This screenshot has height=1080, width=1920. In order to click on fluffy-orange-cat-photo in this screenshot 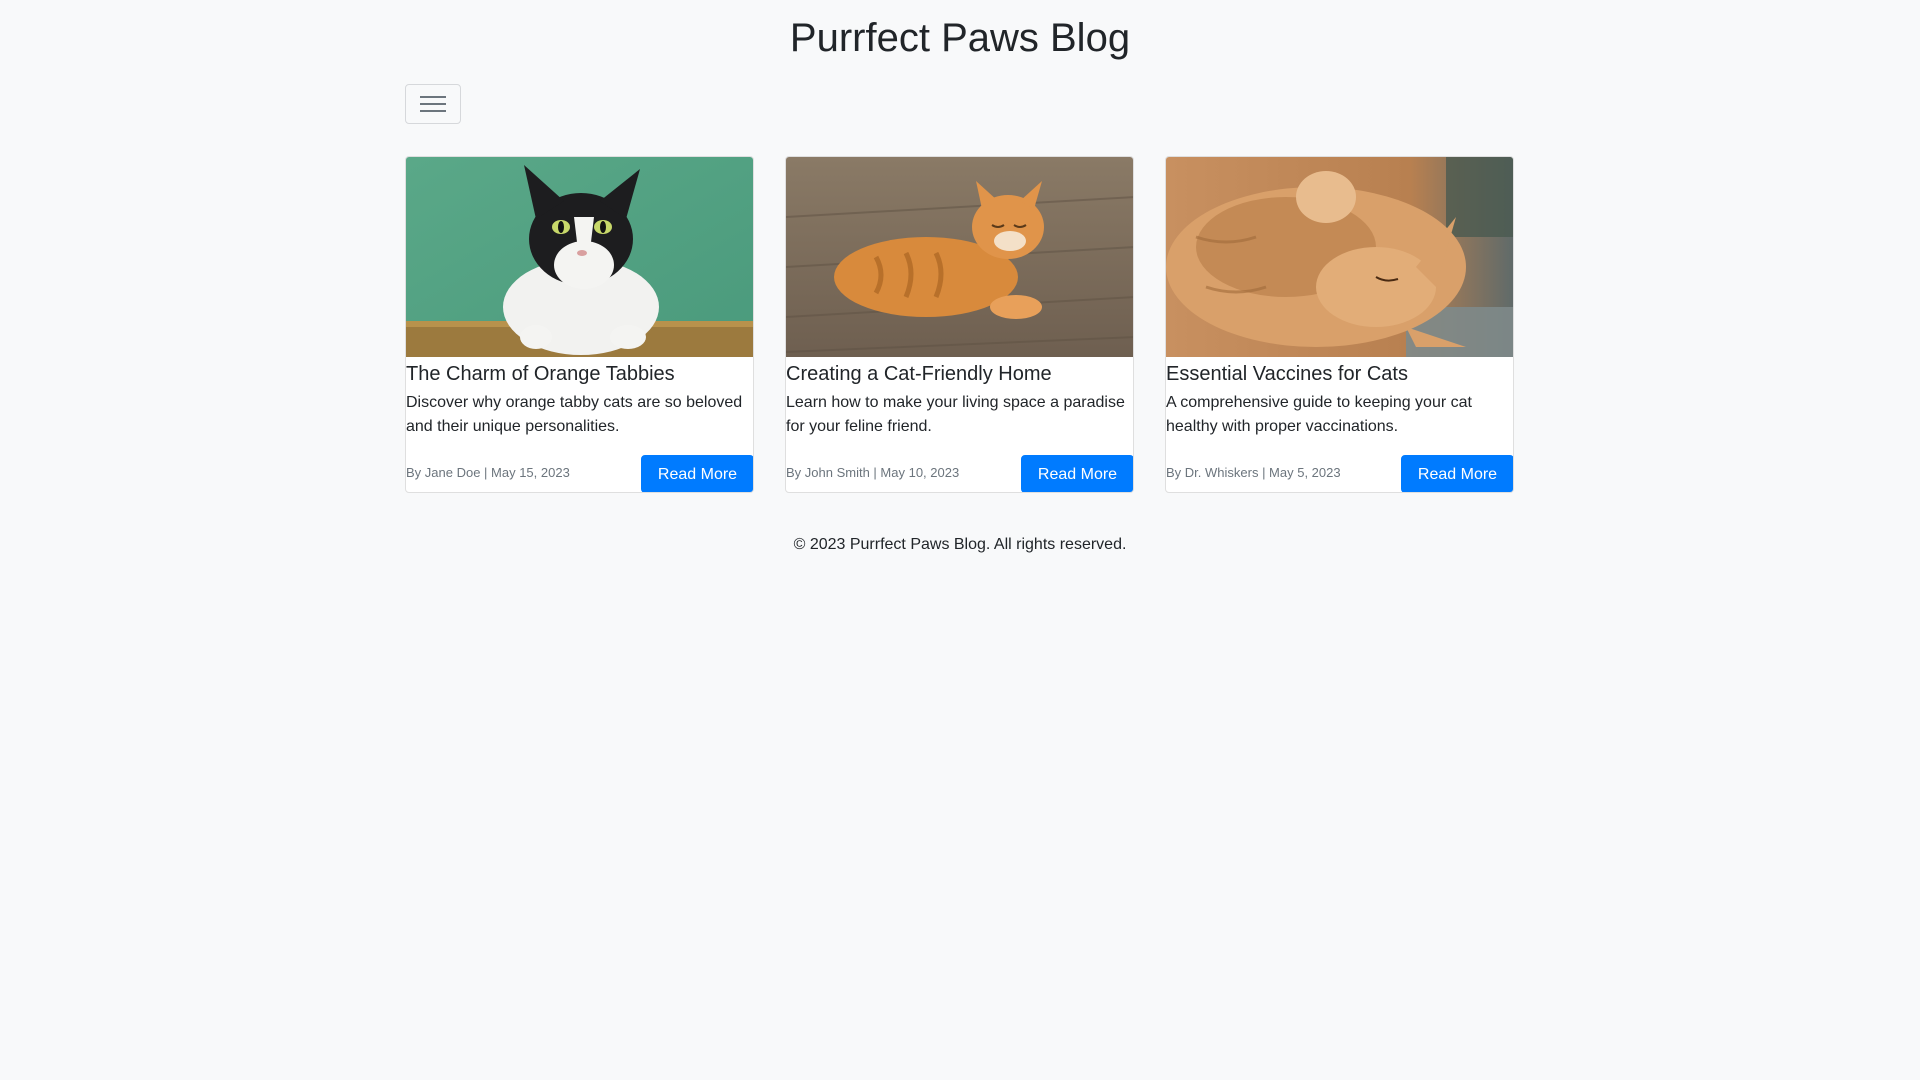, I will do `click(1339, 257)`.